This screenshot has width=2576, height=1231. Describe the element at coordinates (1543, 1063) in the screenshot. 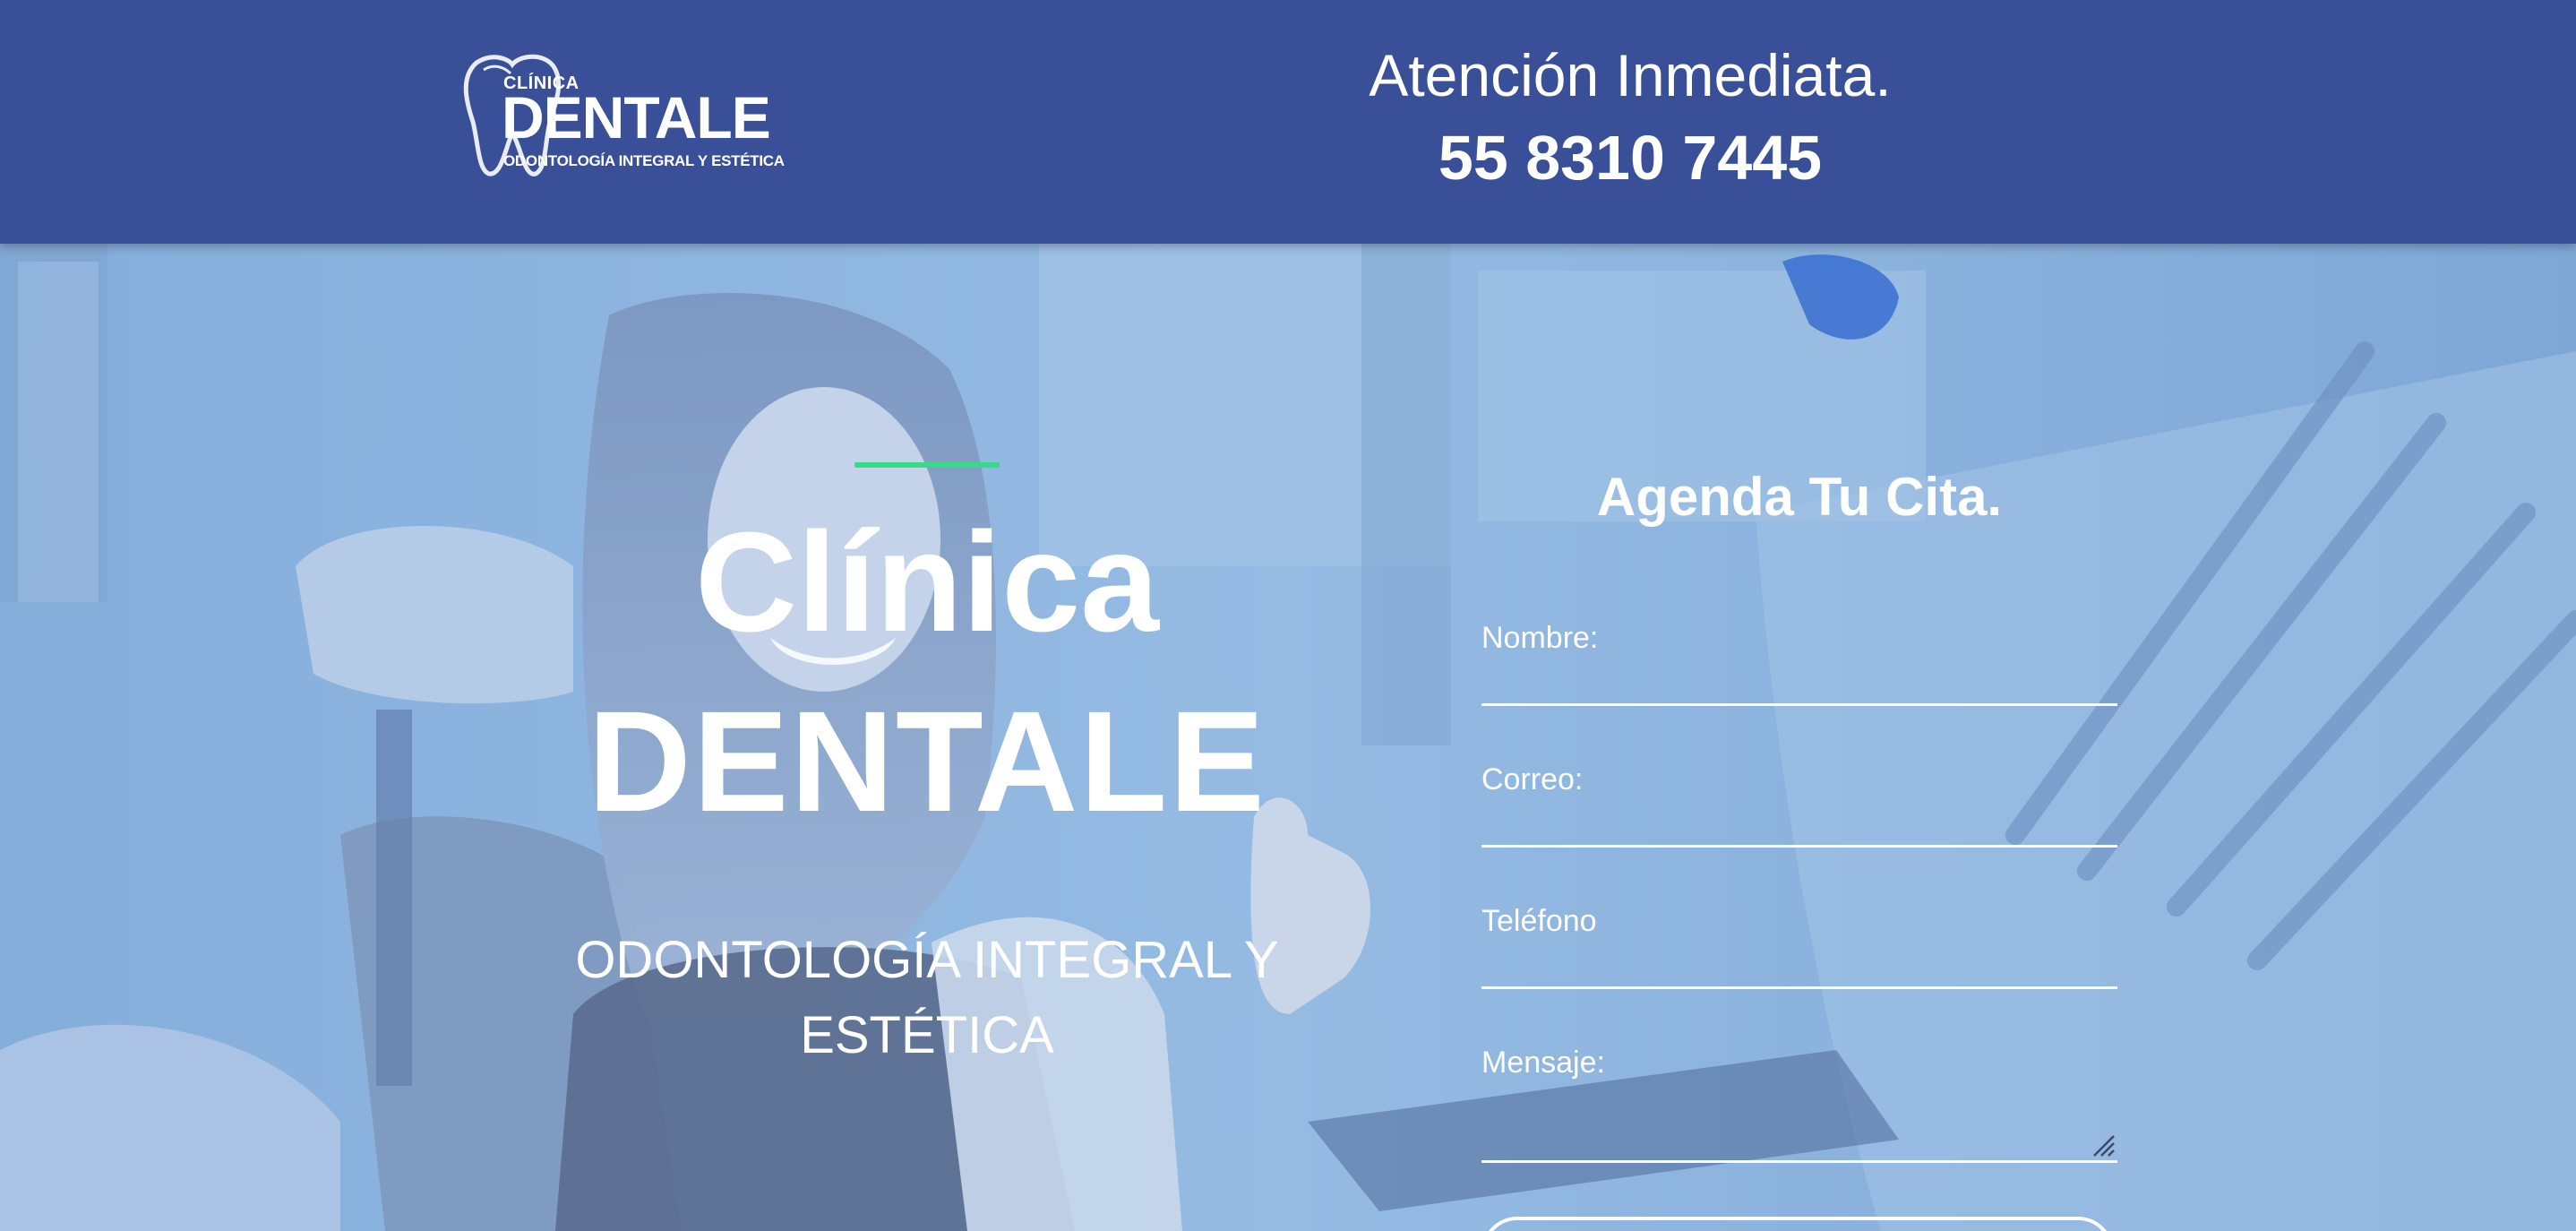

I see `message-label: Mensaje:` at that location.